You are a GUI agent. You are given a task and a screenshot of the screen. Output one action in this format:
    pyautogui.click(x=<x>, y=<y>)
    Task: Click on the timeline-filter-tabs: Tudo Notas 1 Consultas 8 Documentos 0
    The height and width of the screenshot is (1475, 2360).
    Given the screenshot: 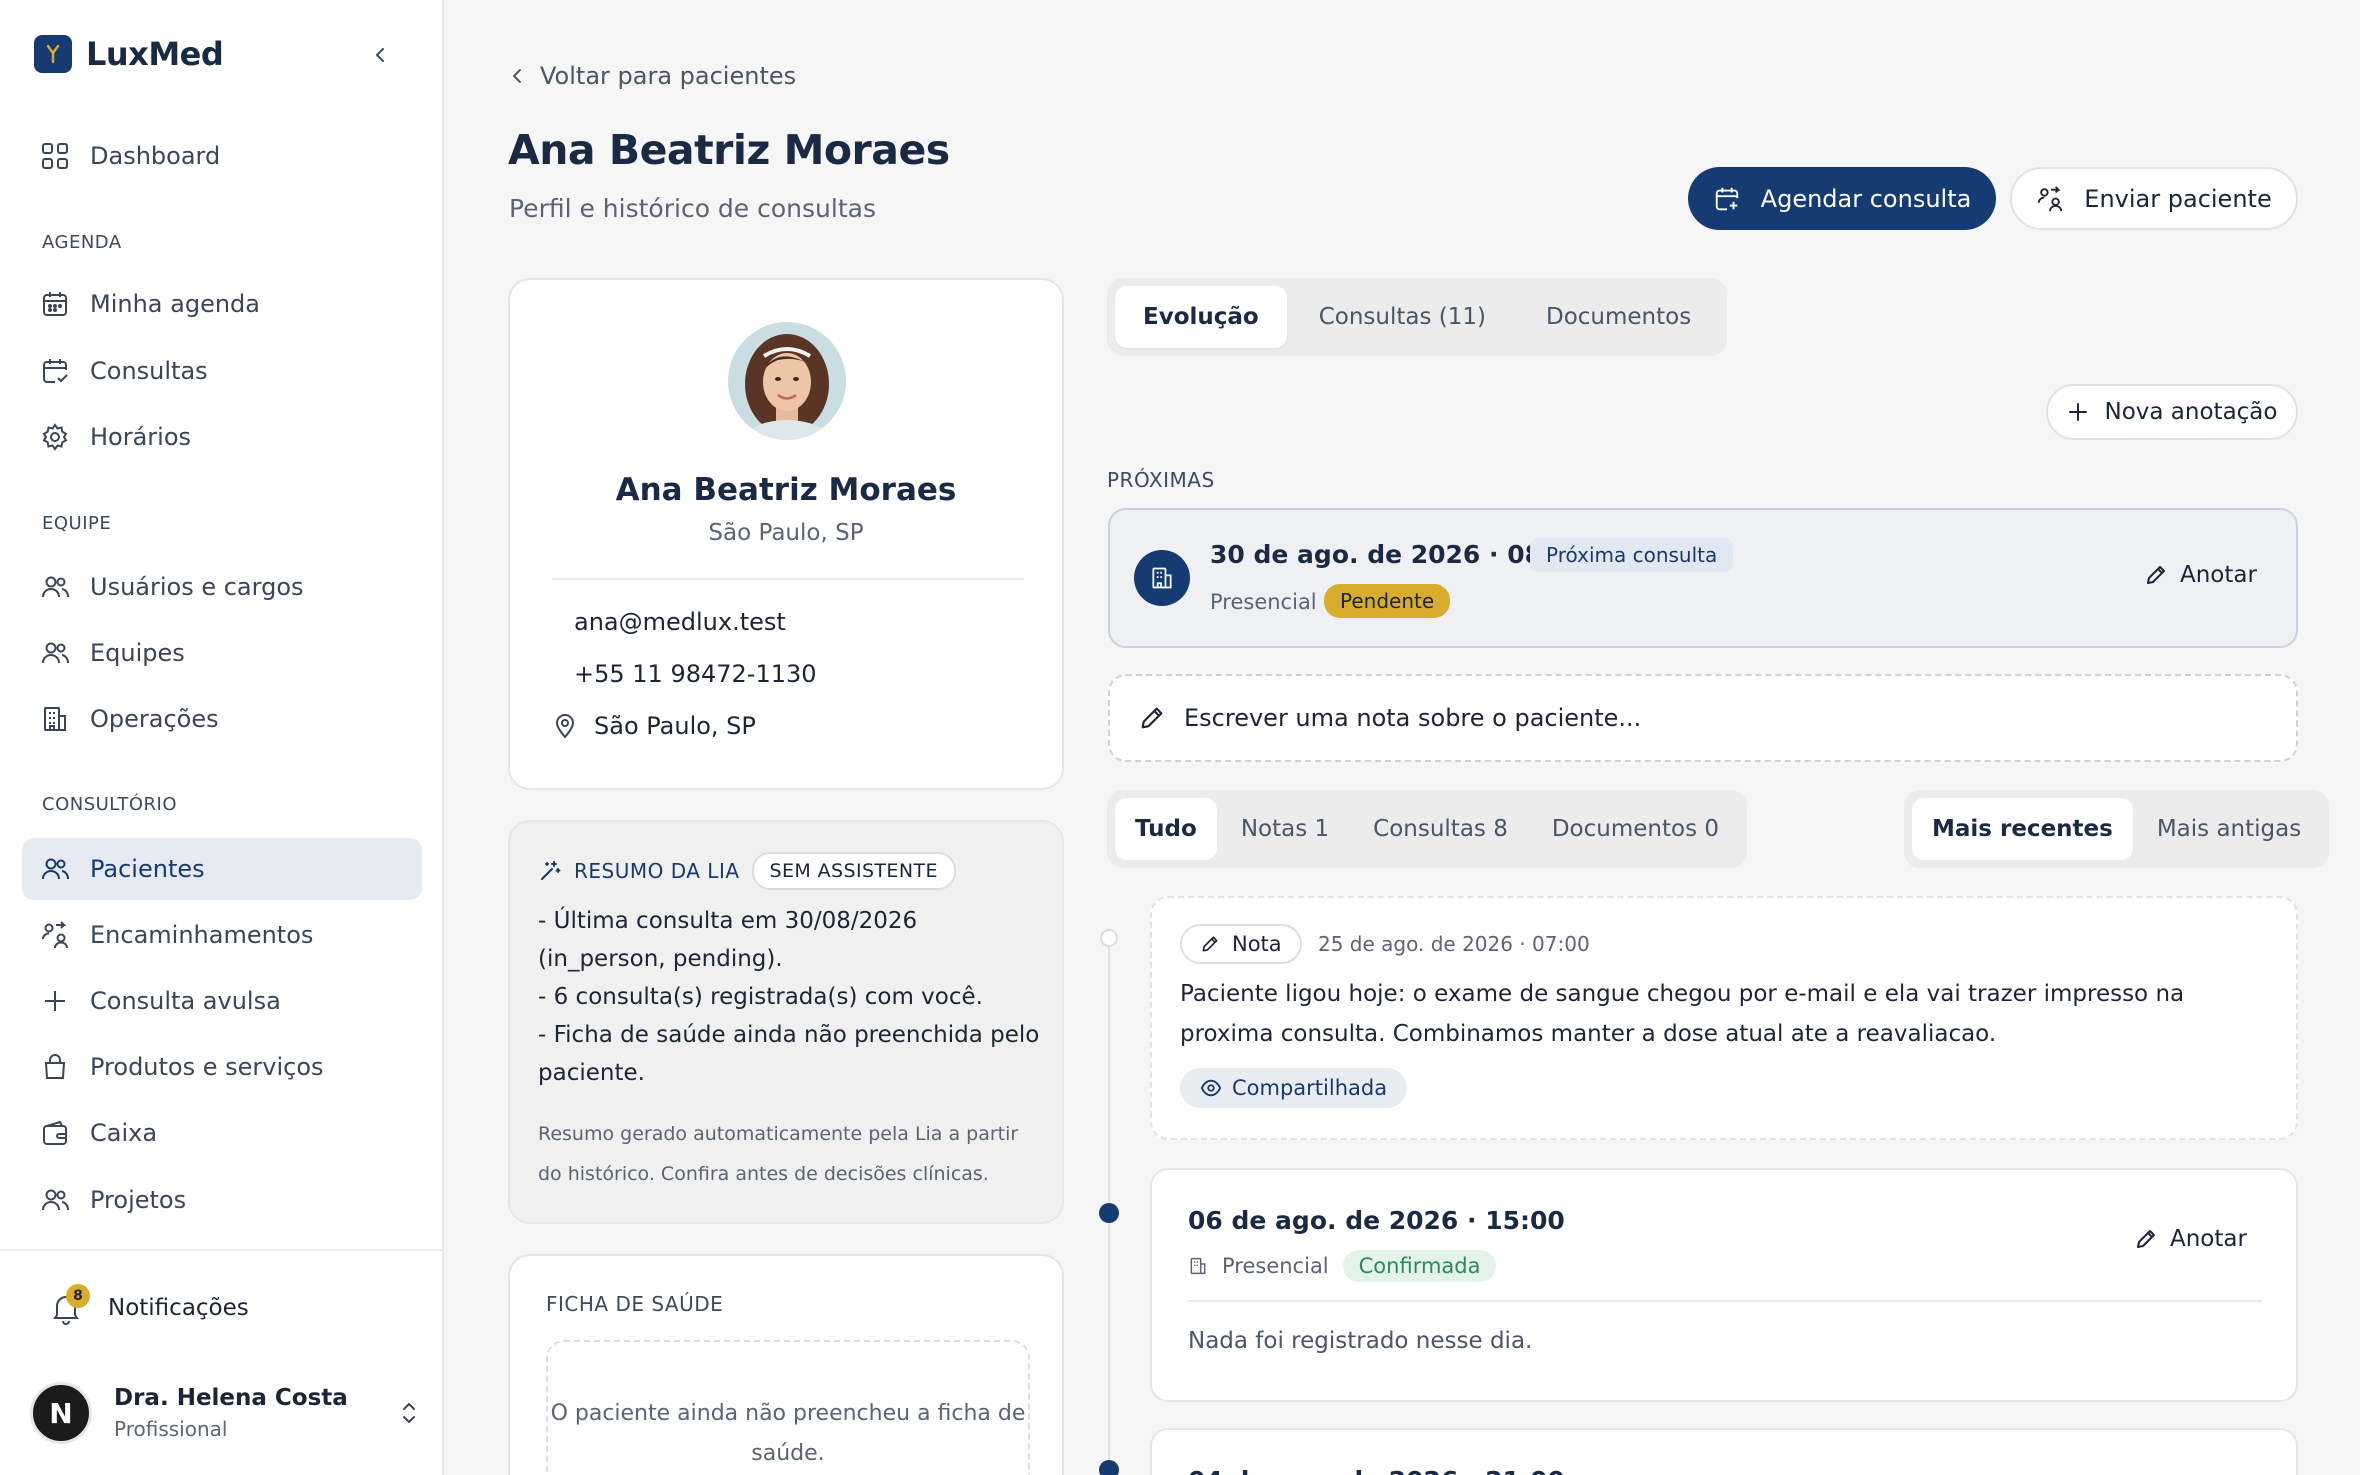 What is the action you would take?
    pyautogui.click(x=1427, y=829)
    